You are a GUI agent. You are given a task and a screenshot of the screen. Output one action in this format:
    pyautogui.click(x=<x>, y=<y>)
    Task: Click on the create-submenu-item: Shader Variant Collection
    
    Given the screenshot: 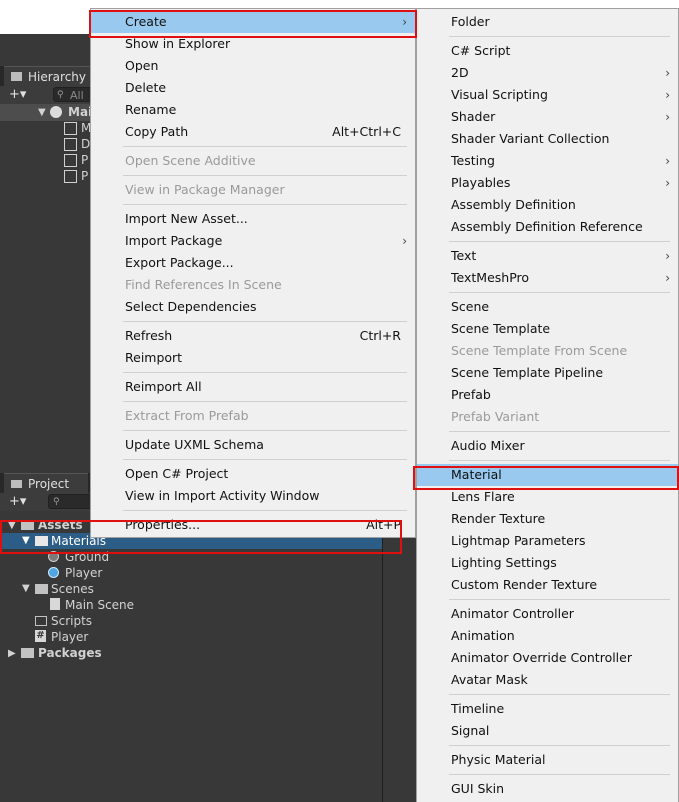 What is the action you would take?
    pyautogui.click(x=547, y=139)
    